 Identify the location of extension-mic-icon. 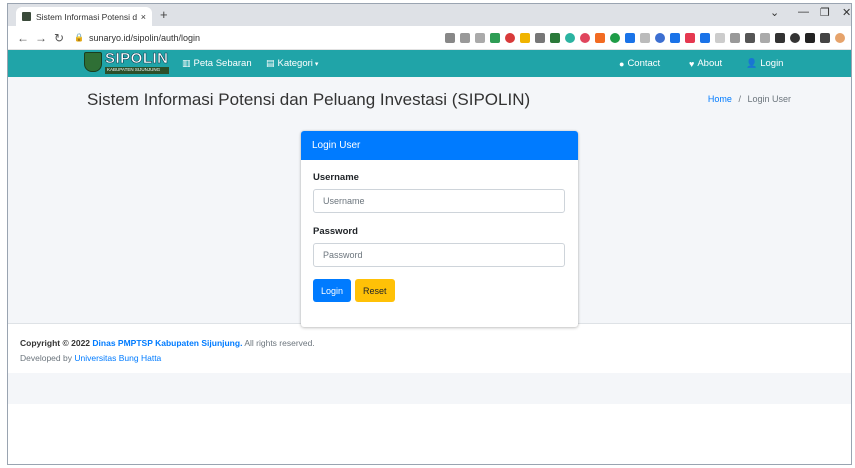
(735, 37).